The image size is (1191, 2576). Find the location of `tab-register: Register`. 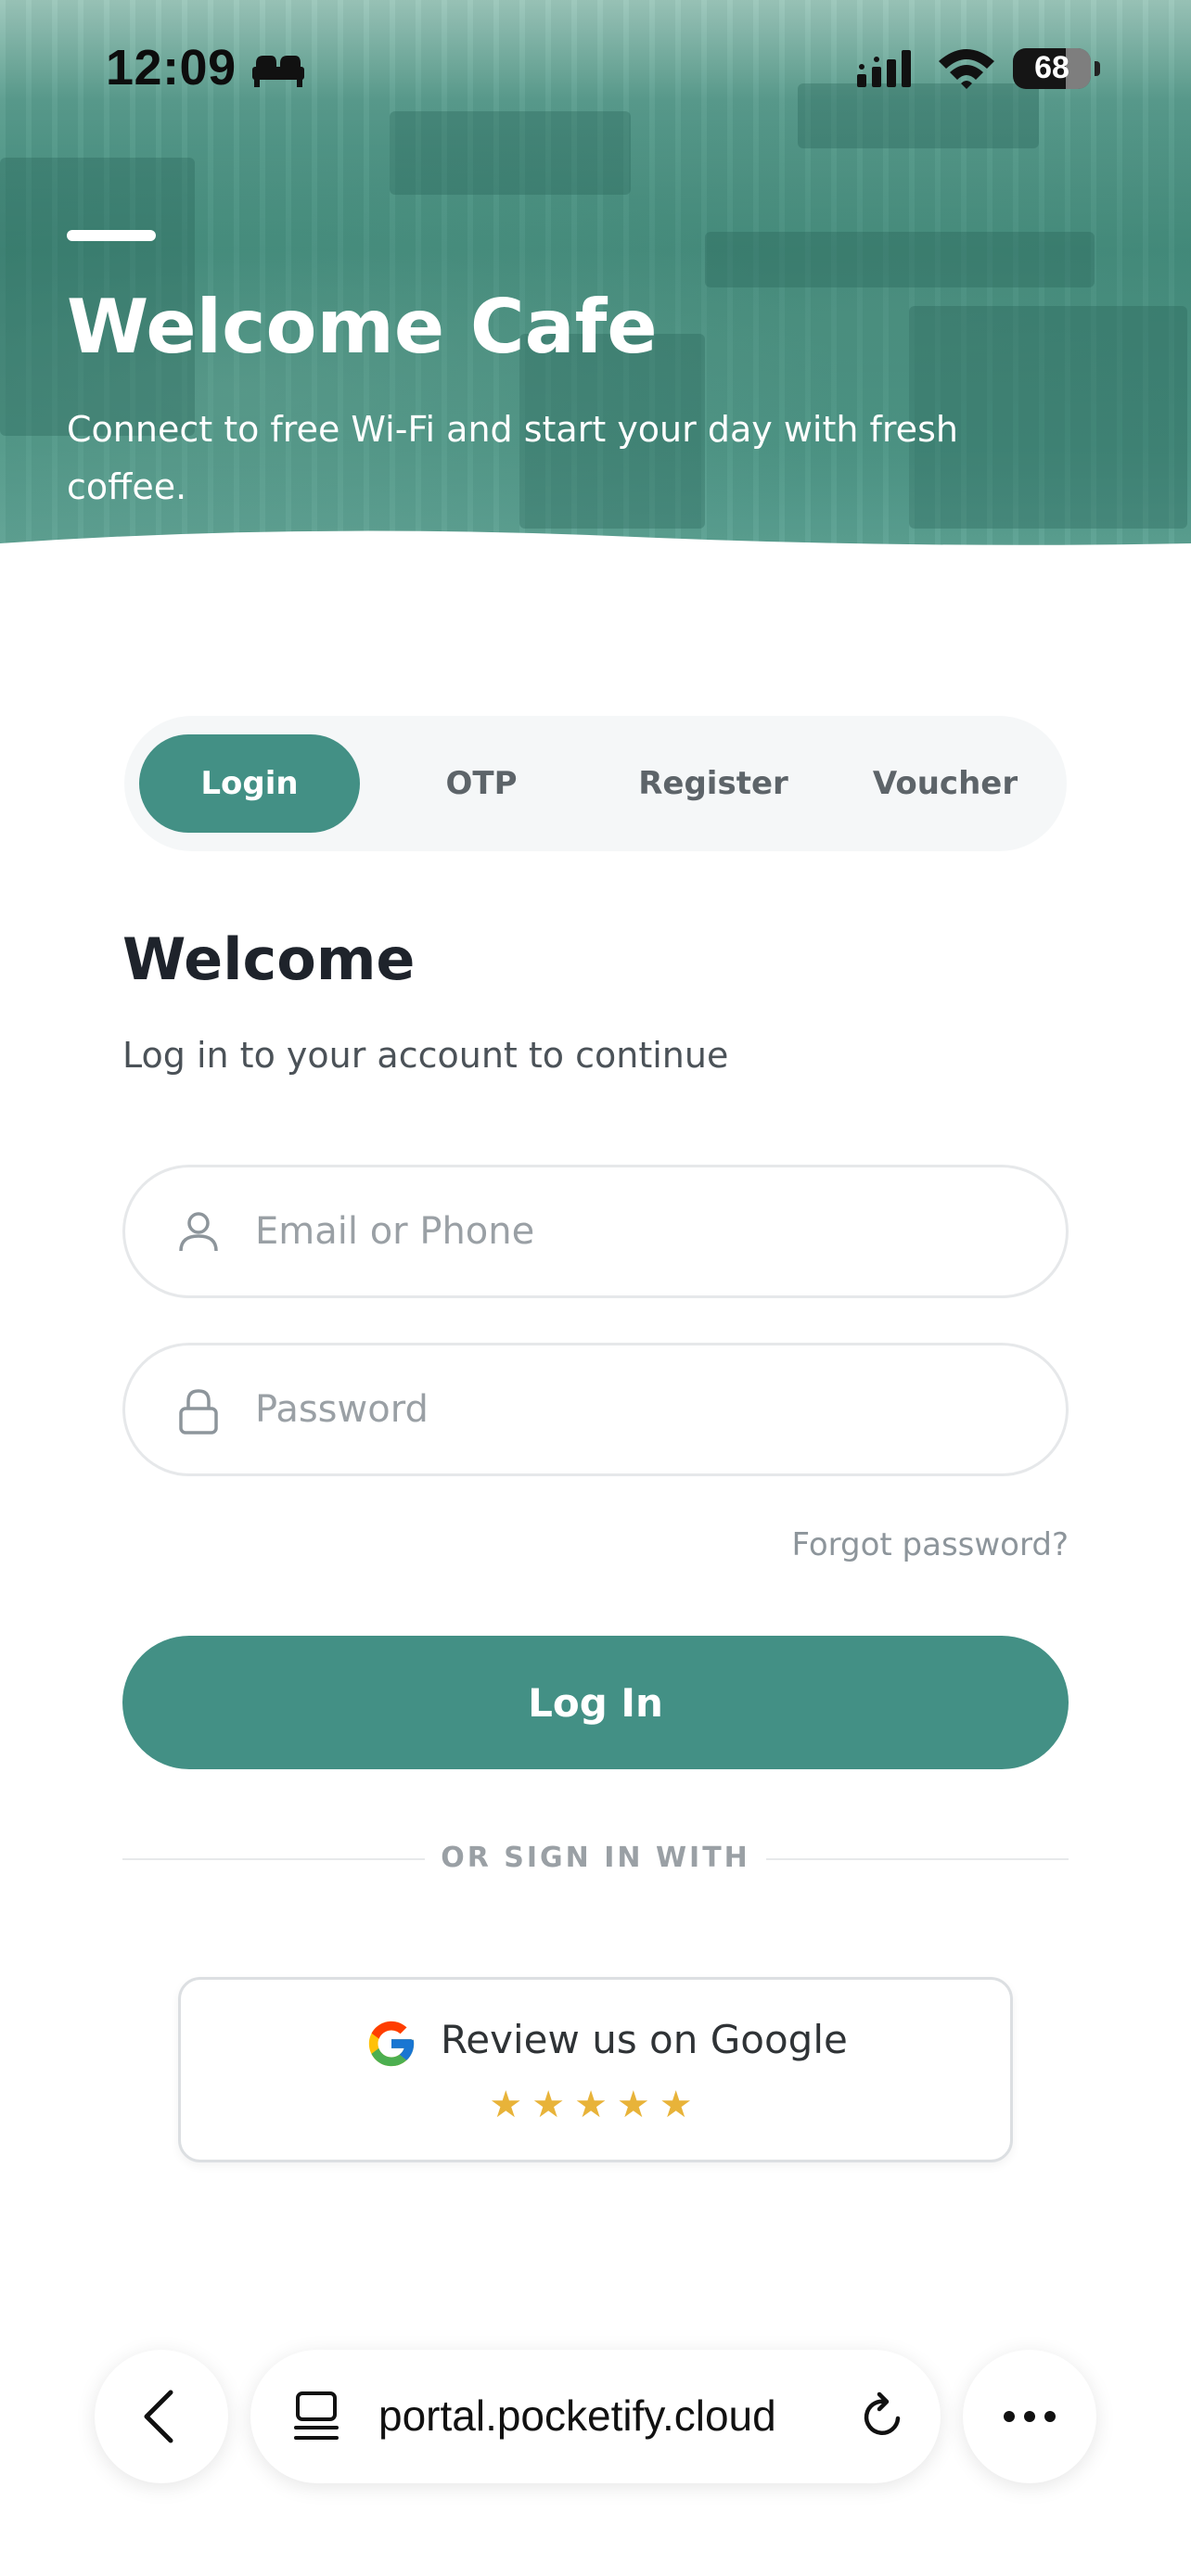

tab-register: Register is located at coordinates (713, 783).